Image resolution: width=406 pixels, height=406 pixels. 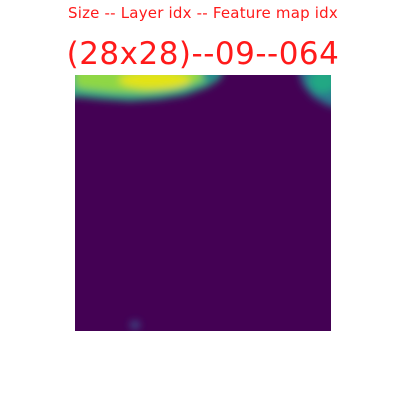 What do you see at coordinates (135, 325) in the screenshot?
I see `bottom-activation-speck` at bounding box center [135, 325].